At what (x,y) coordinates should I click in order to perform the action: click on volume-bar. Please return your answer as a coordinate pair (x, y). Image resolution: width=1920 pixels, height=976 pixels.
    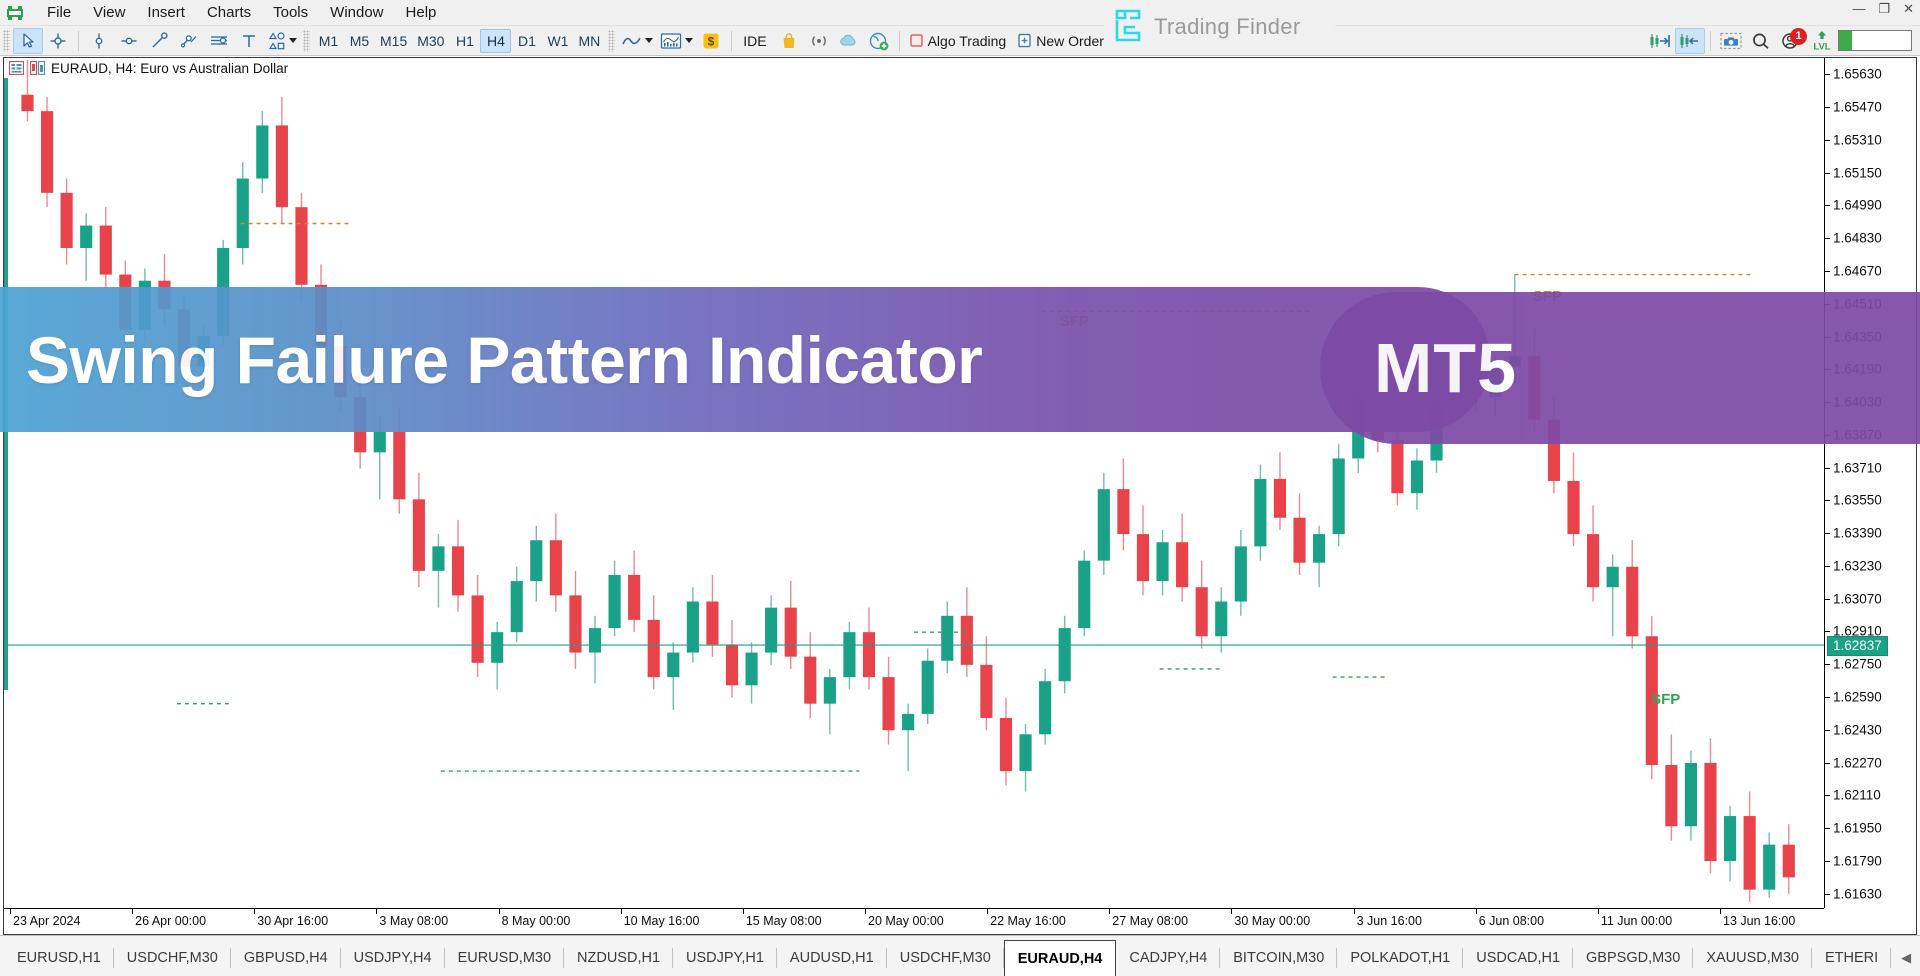
    Looking at the image, I should click on (1875, 40).